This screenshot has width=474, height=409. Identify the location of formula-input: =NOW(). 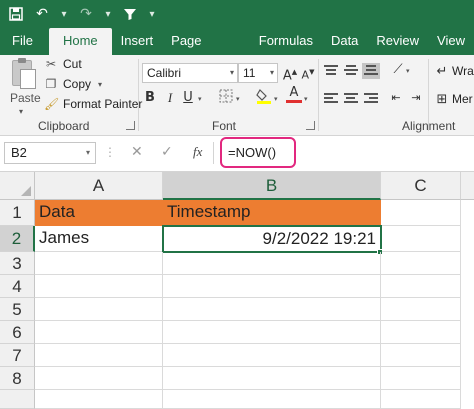
(252, 153).